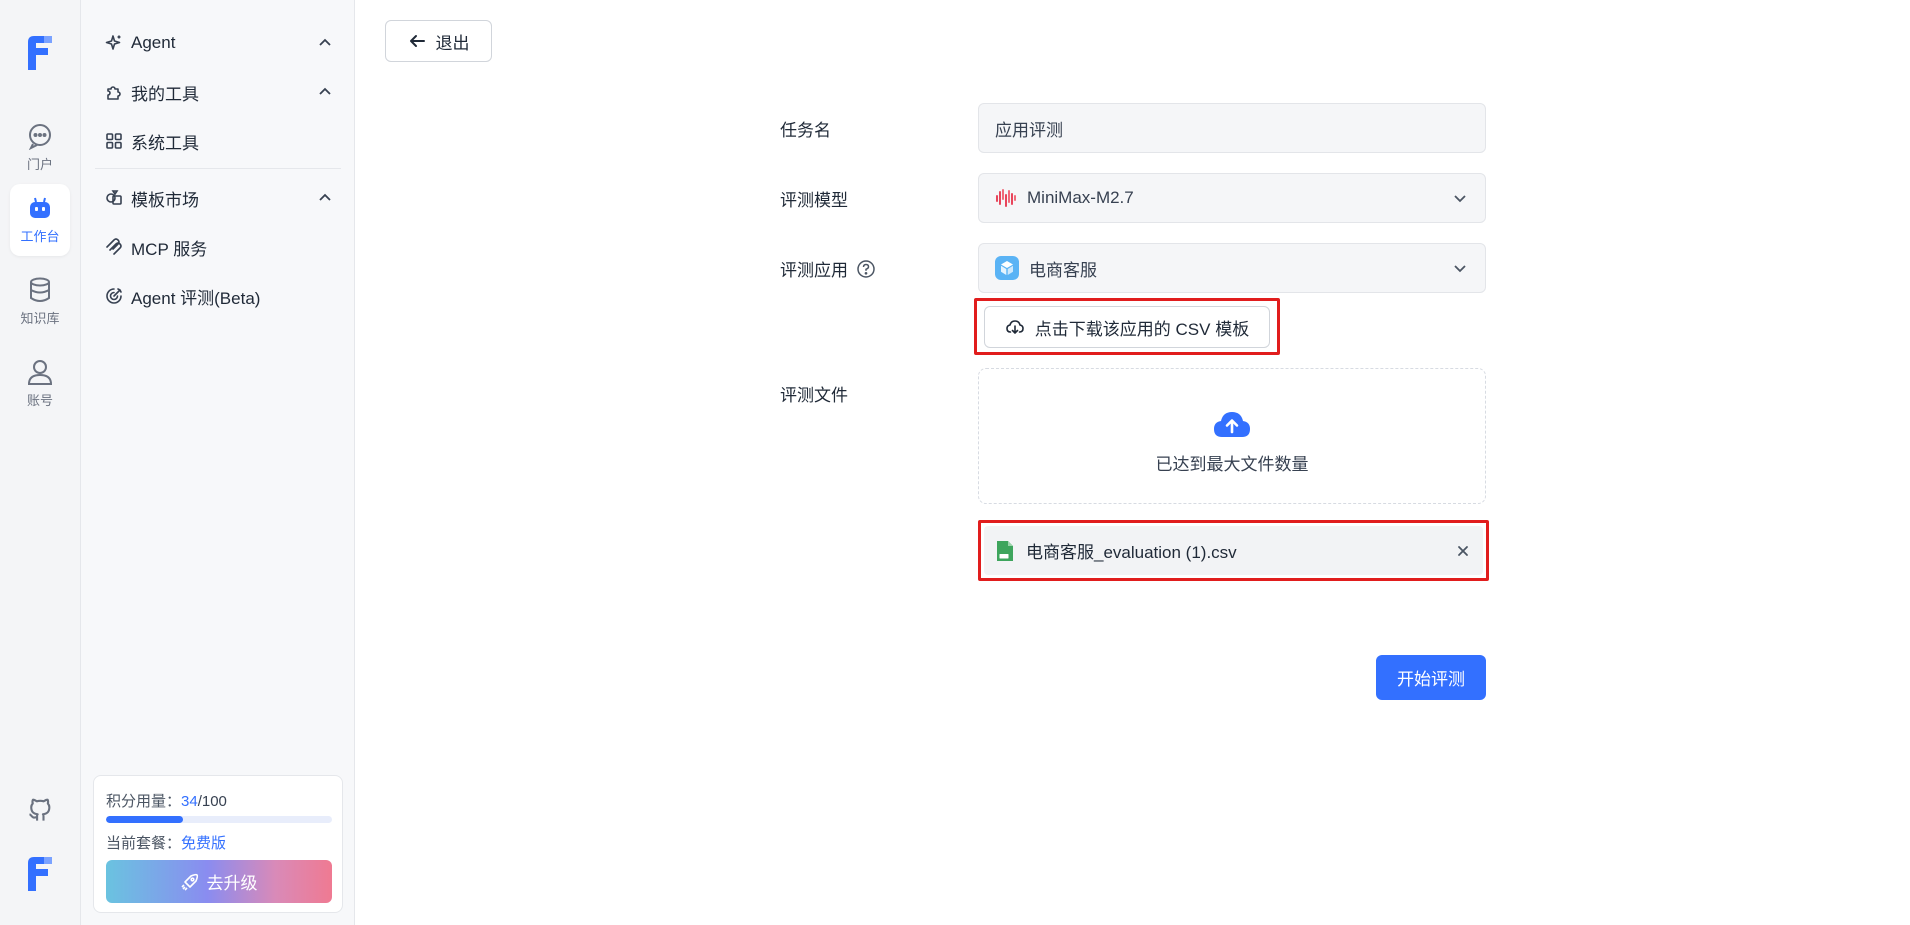  I want to click on task-name-label-text: 任务名, so click(805, 130).